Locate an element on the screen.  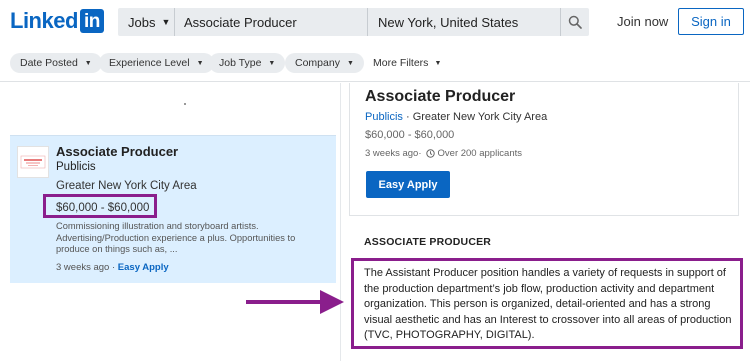
search-category-dropdown: Jobs ▼ is located at coordinates (146, 22).